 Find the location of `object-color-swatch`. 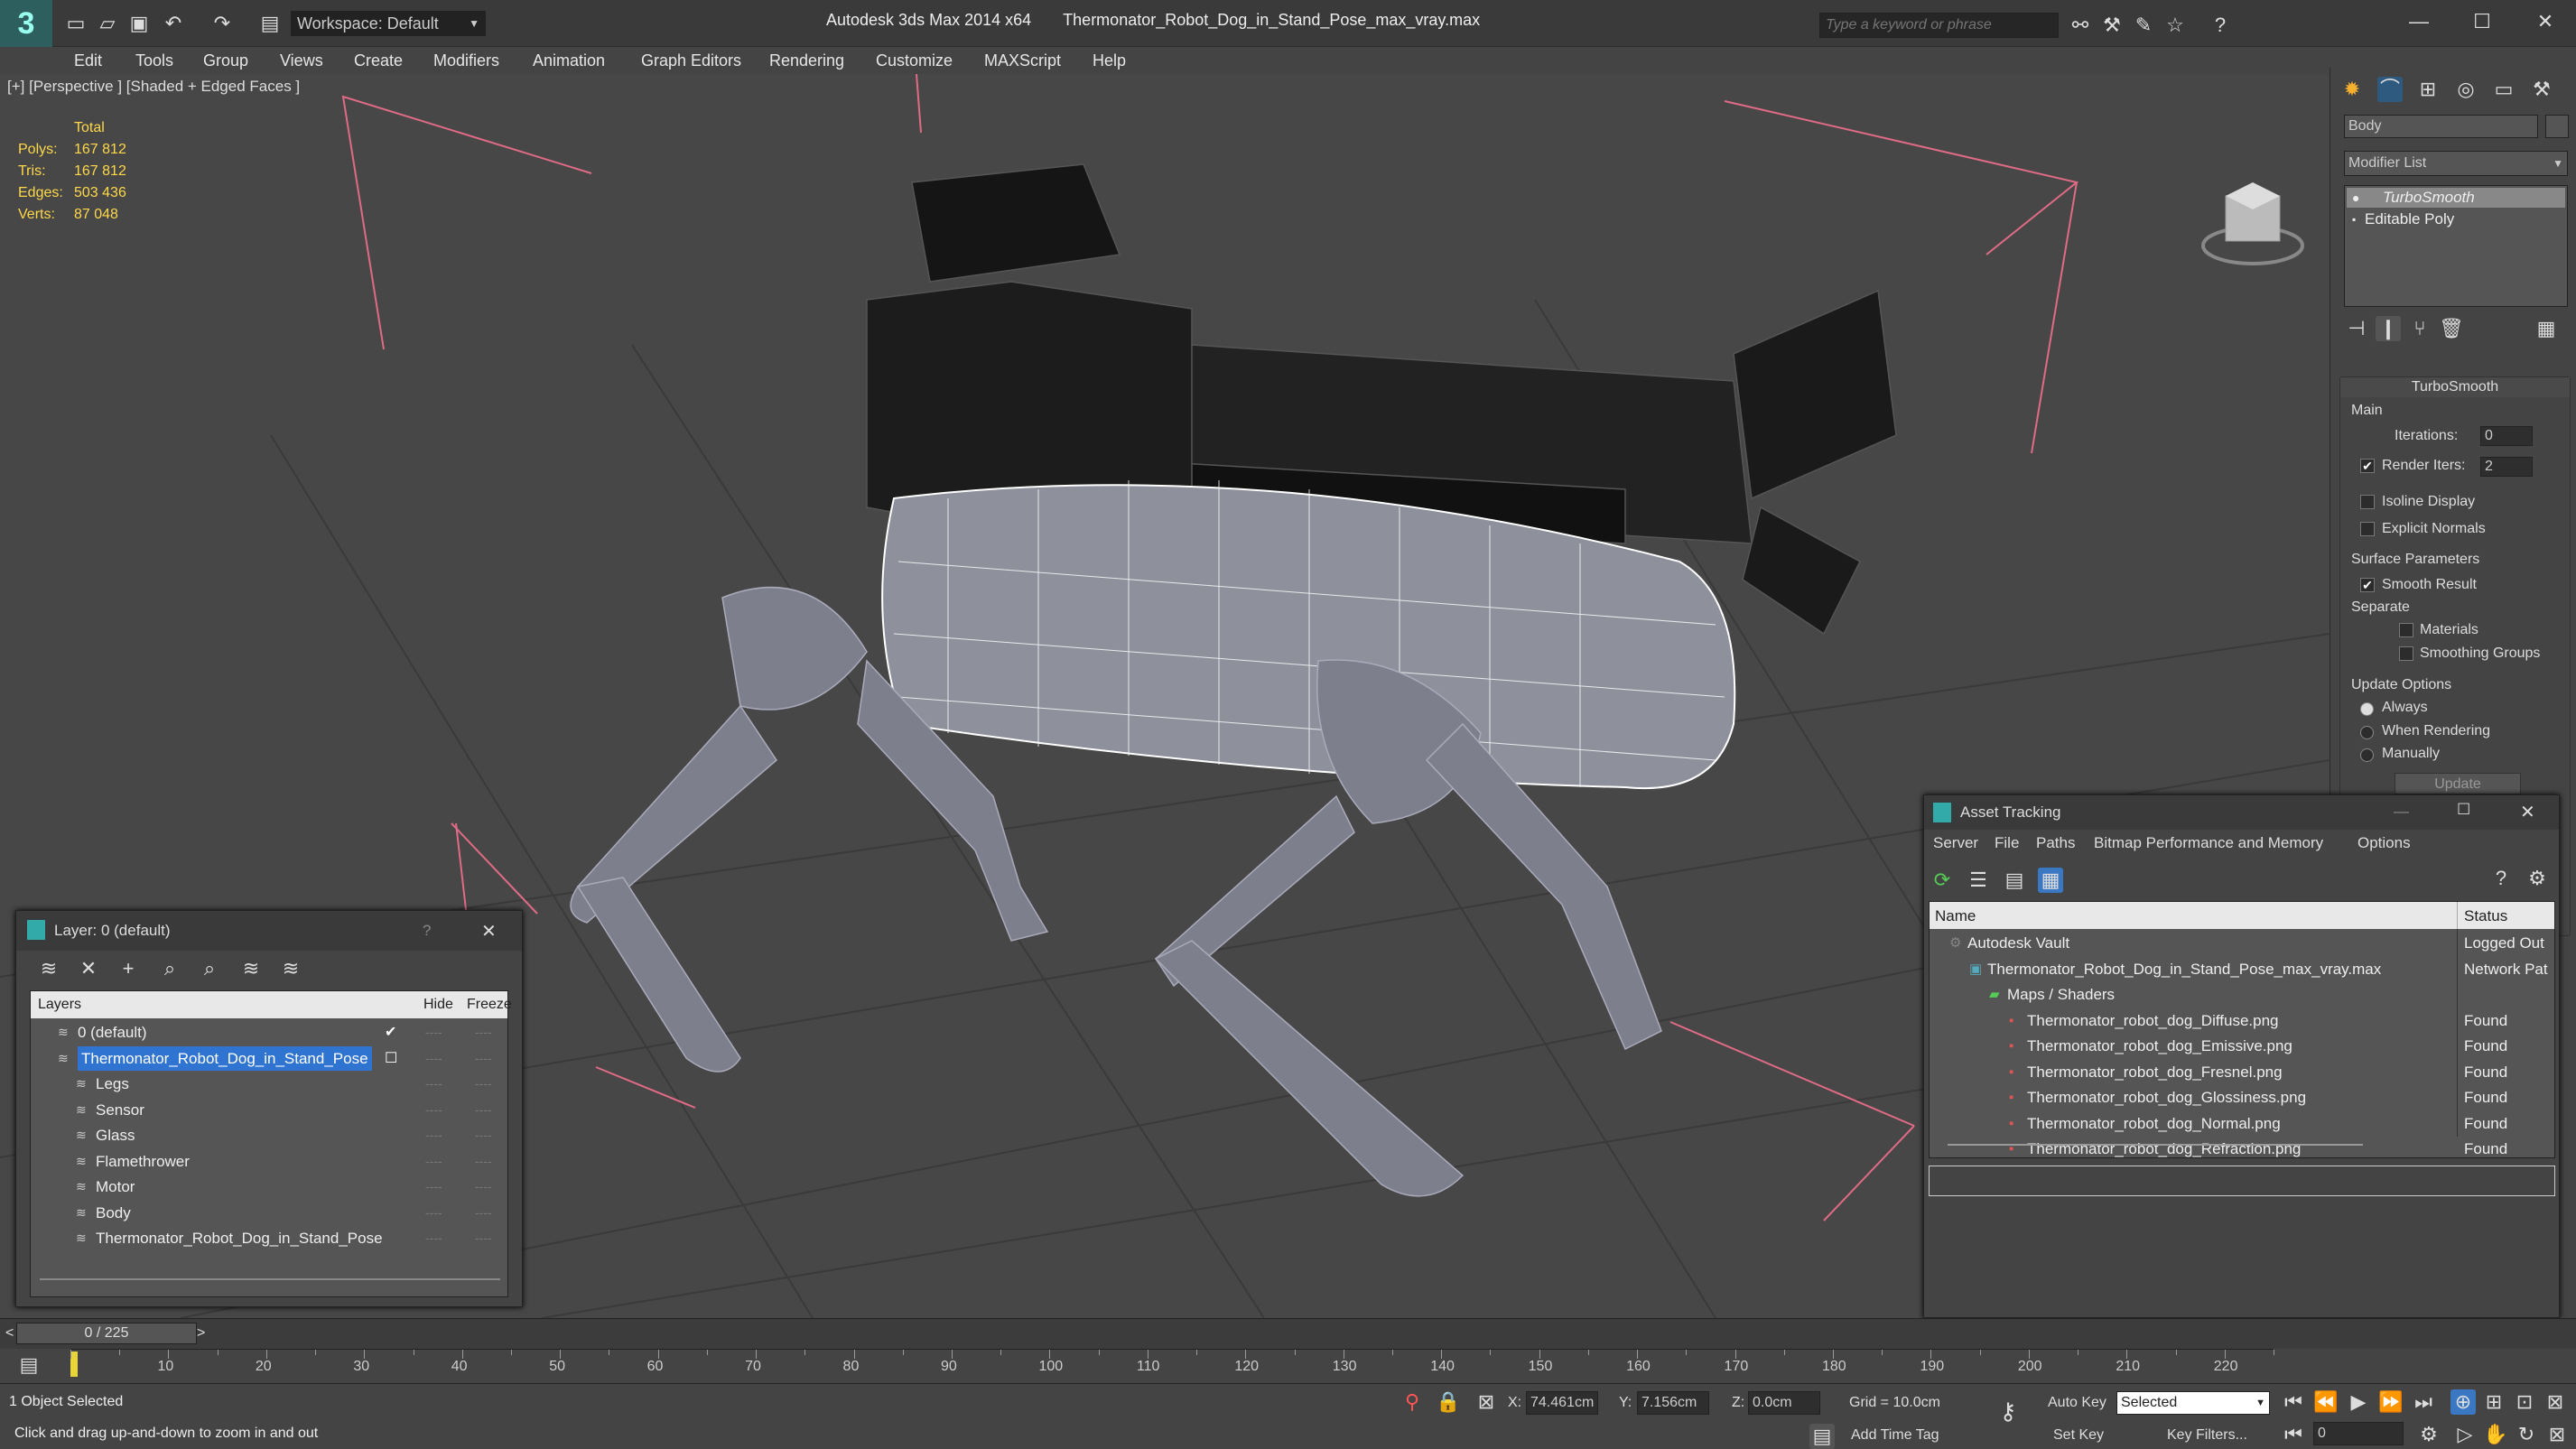

object-color-swatch is located at coordinates (2557, 126).